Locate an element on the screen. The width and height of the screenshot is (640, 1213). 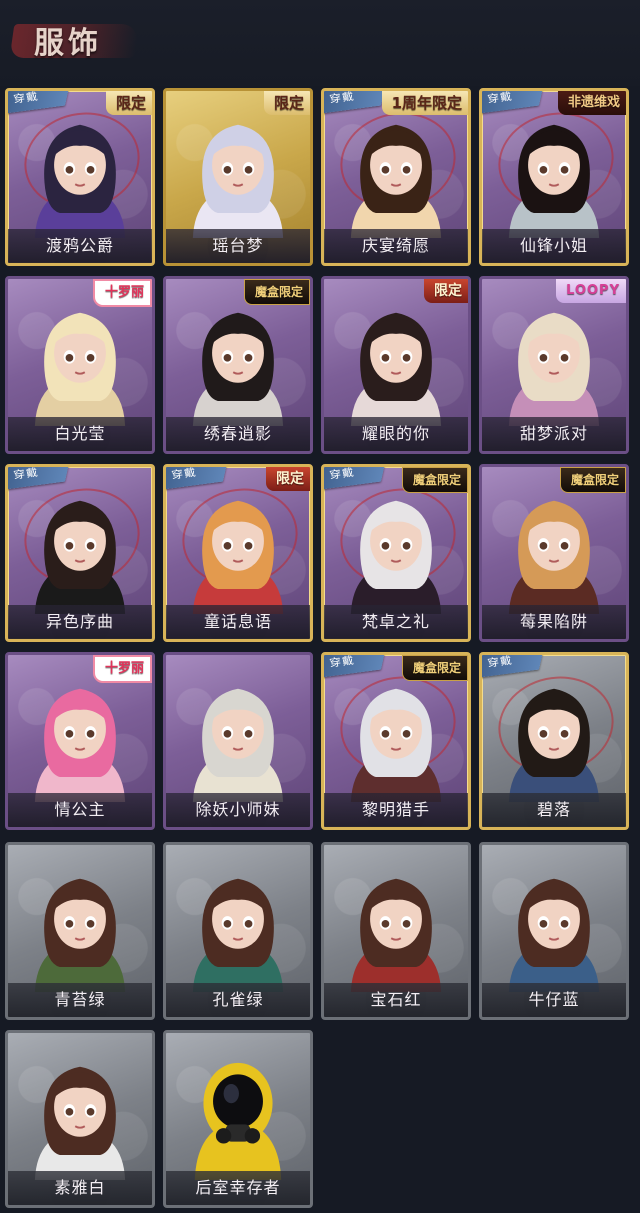
outfit-card: 除妖小师妹 is located at coordinates (238, 741).